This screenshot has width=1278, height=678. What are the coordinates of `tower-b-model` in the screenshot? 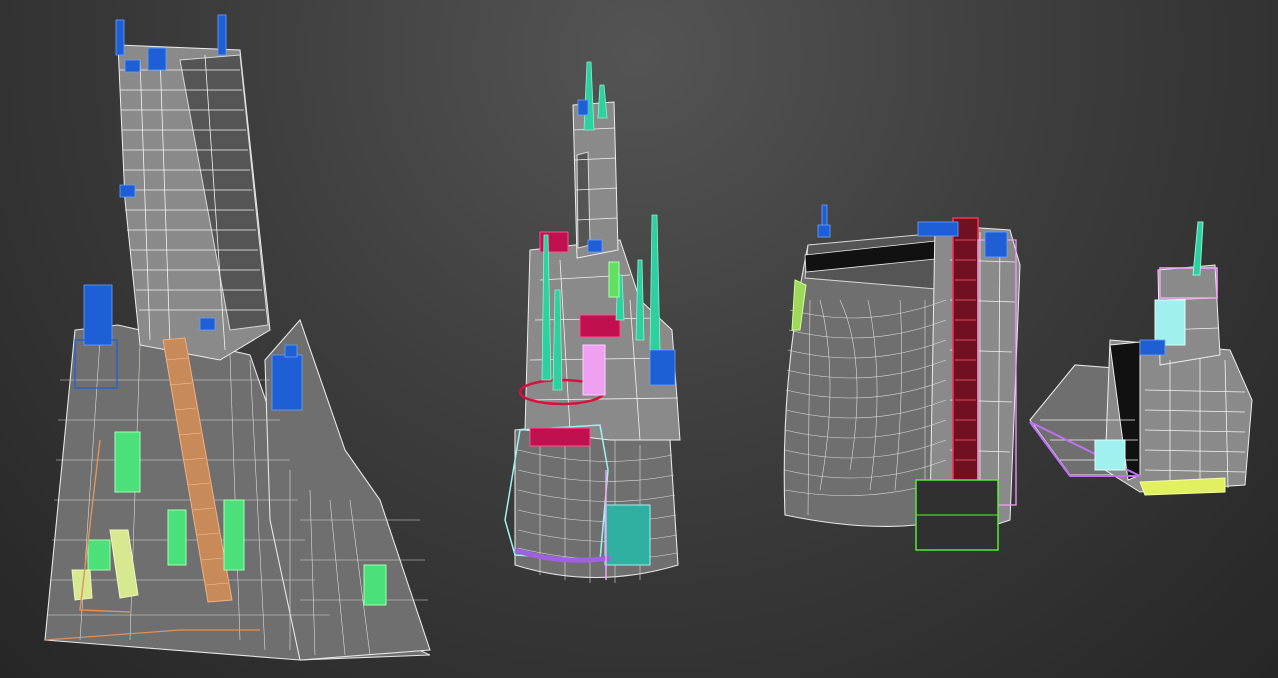 It's located at (592, 322).